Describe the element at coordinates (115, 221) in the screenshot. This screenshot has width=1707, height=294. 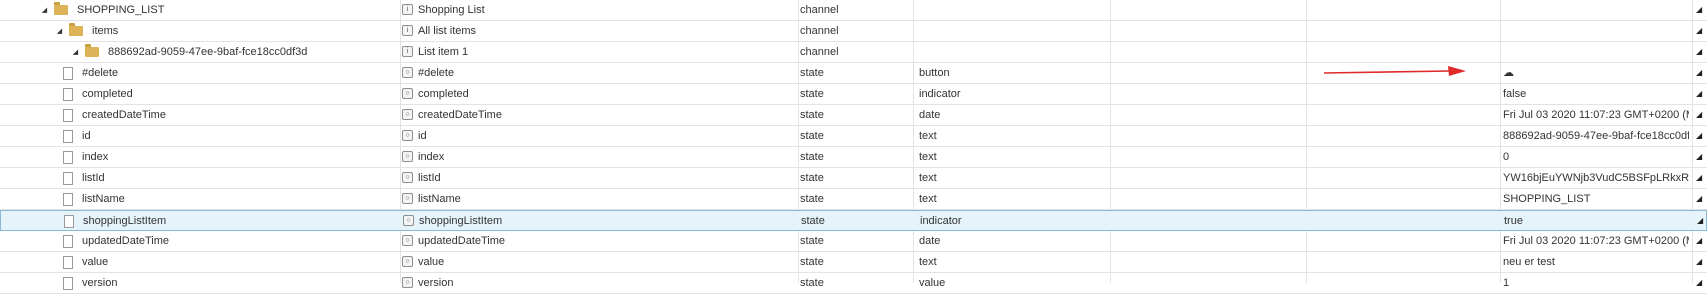
I see `tree-node: shoppingListItem` at that location.